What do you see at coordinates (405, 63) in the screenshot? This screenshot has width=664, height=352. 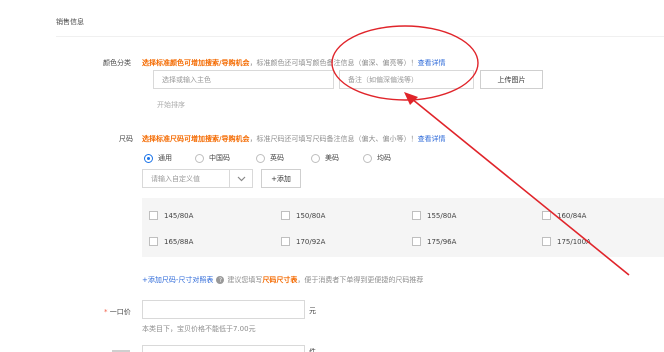 I see `annotation-ellipse` at bounding box center [405, 63].